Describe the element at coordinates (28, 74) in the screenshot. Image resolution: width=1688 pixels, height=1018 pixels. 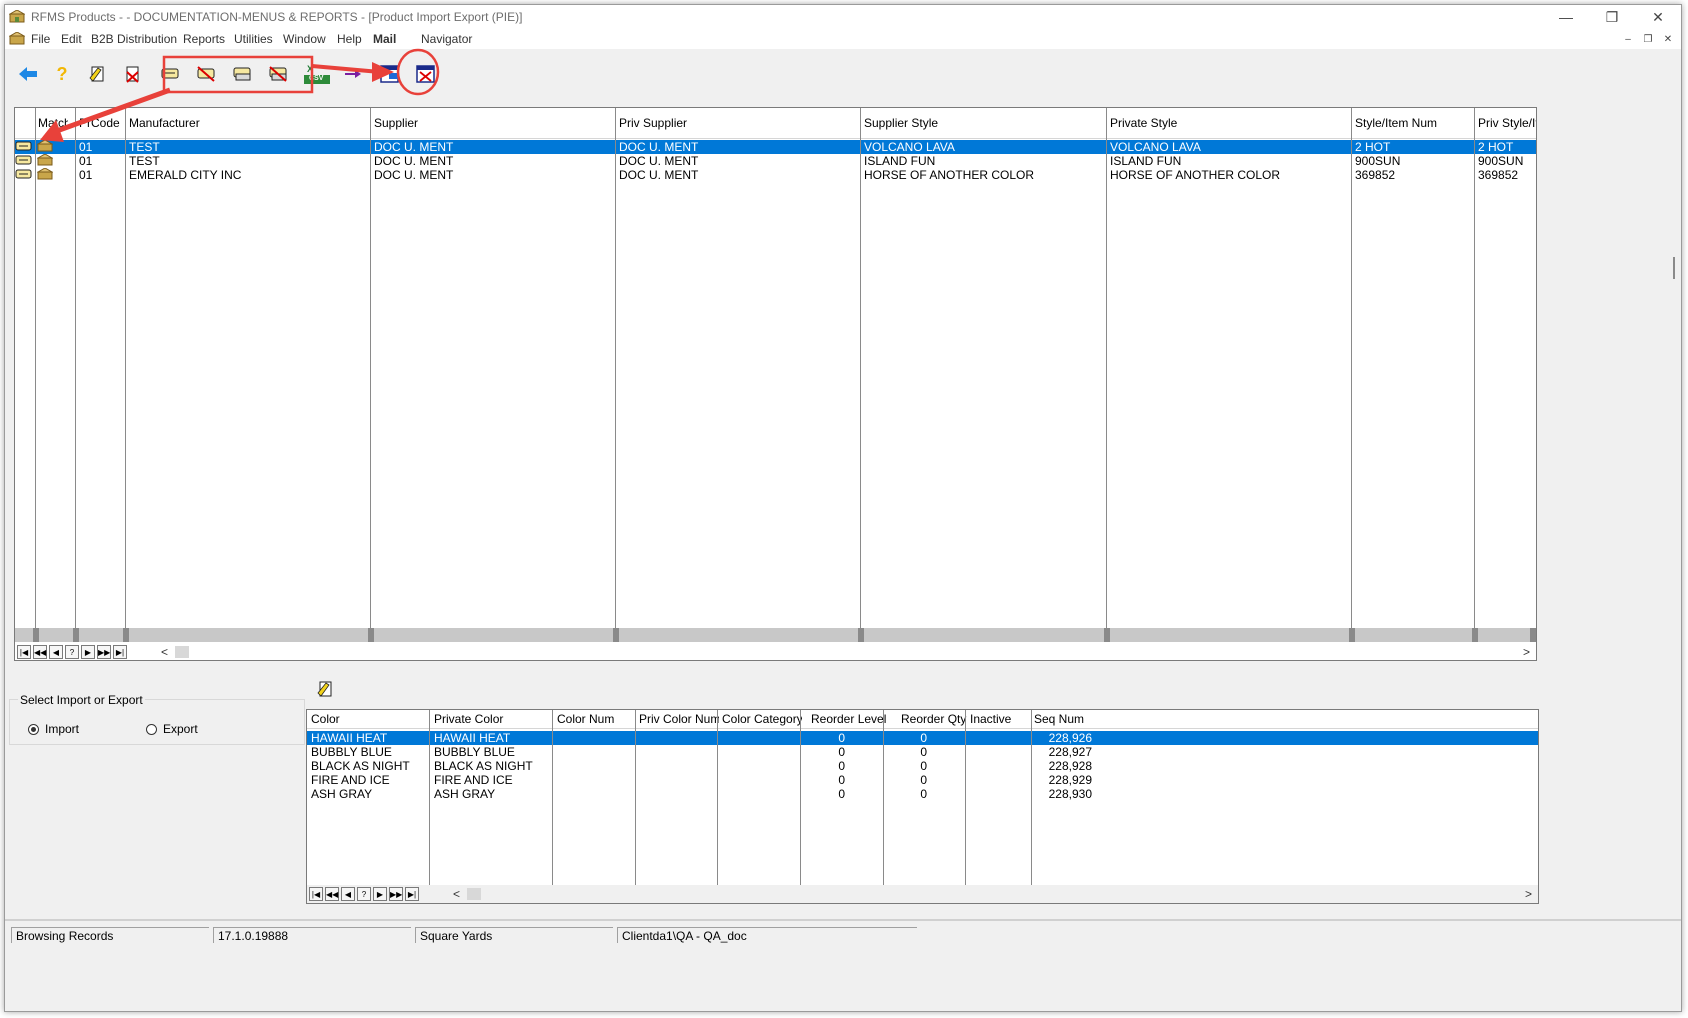
I see `back-button` at that location.